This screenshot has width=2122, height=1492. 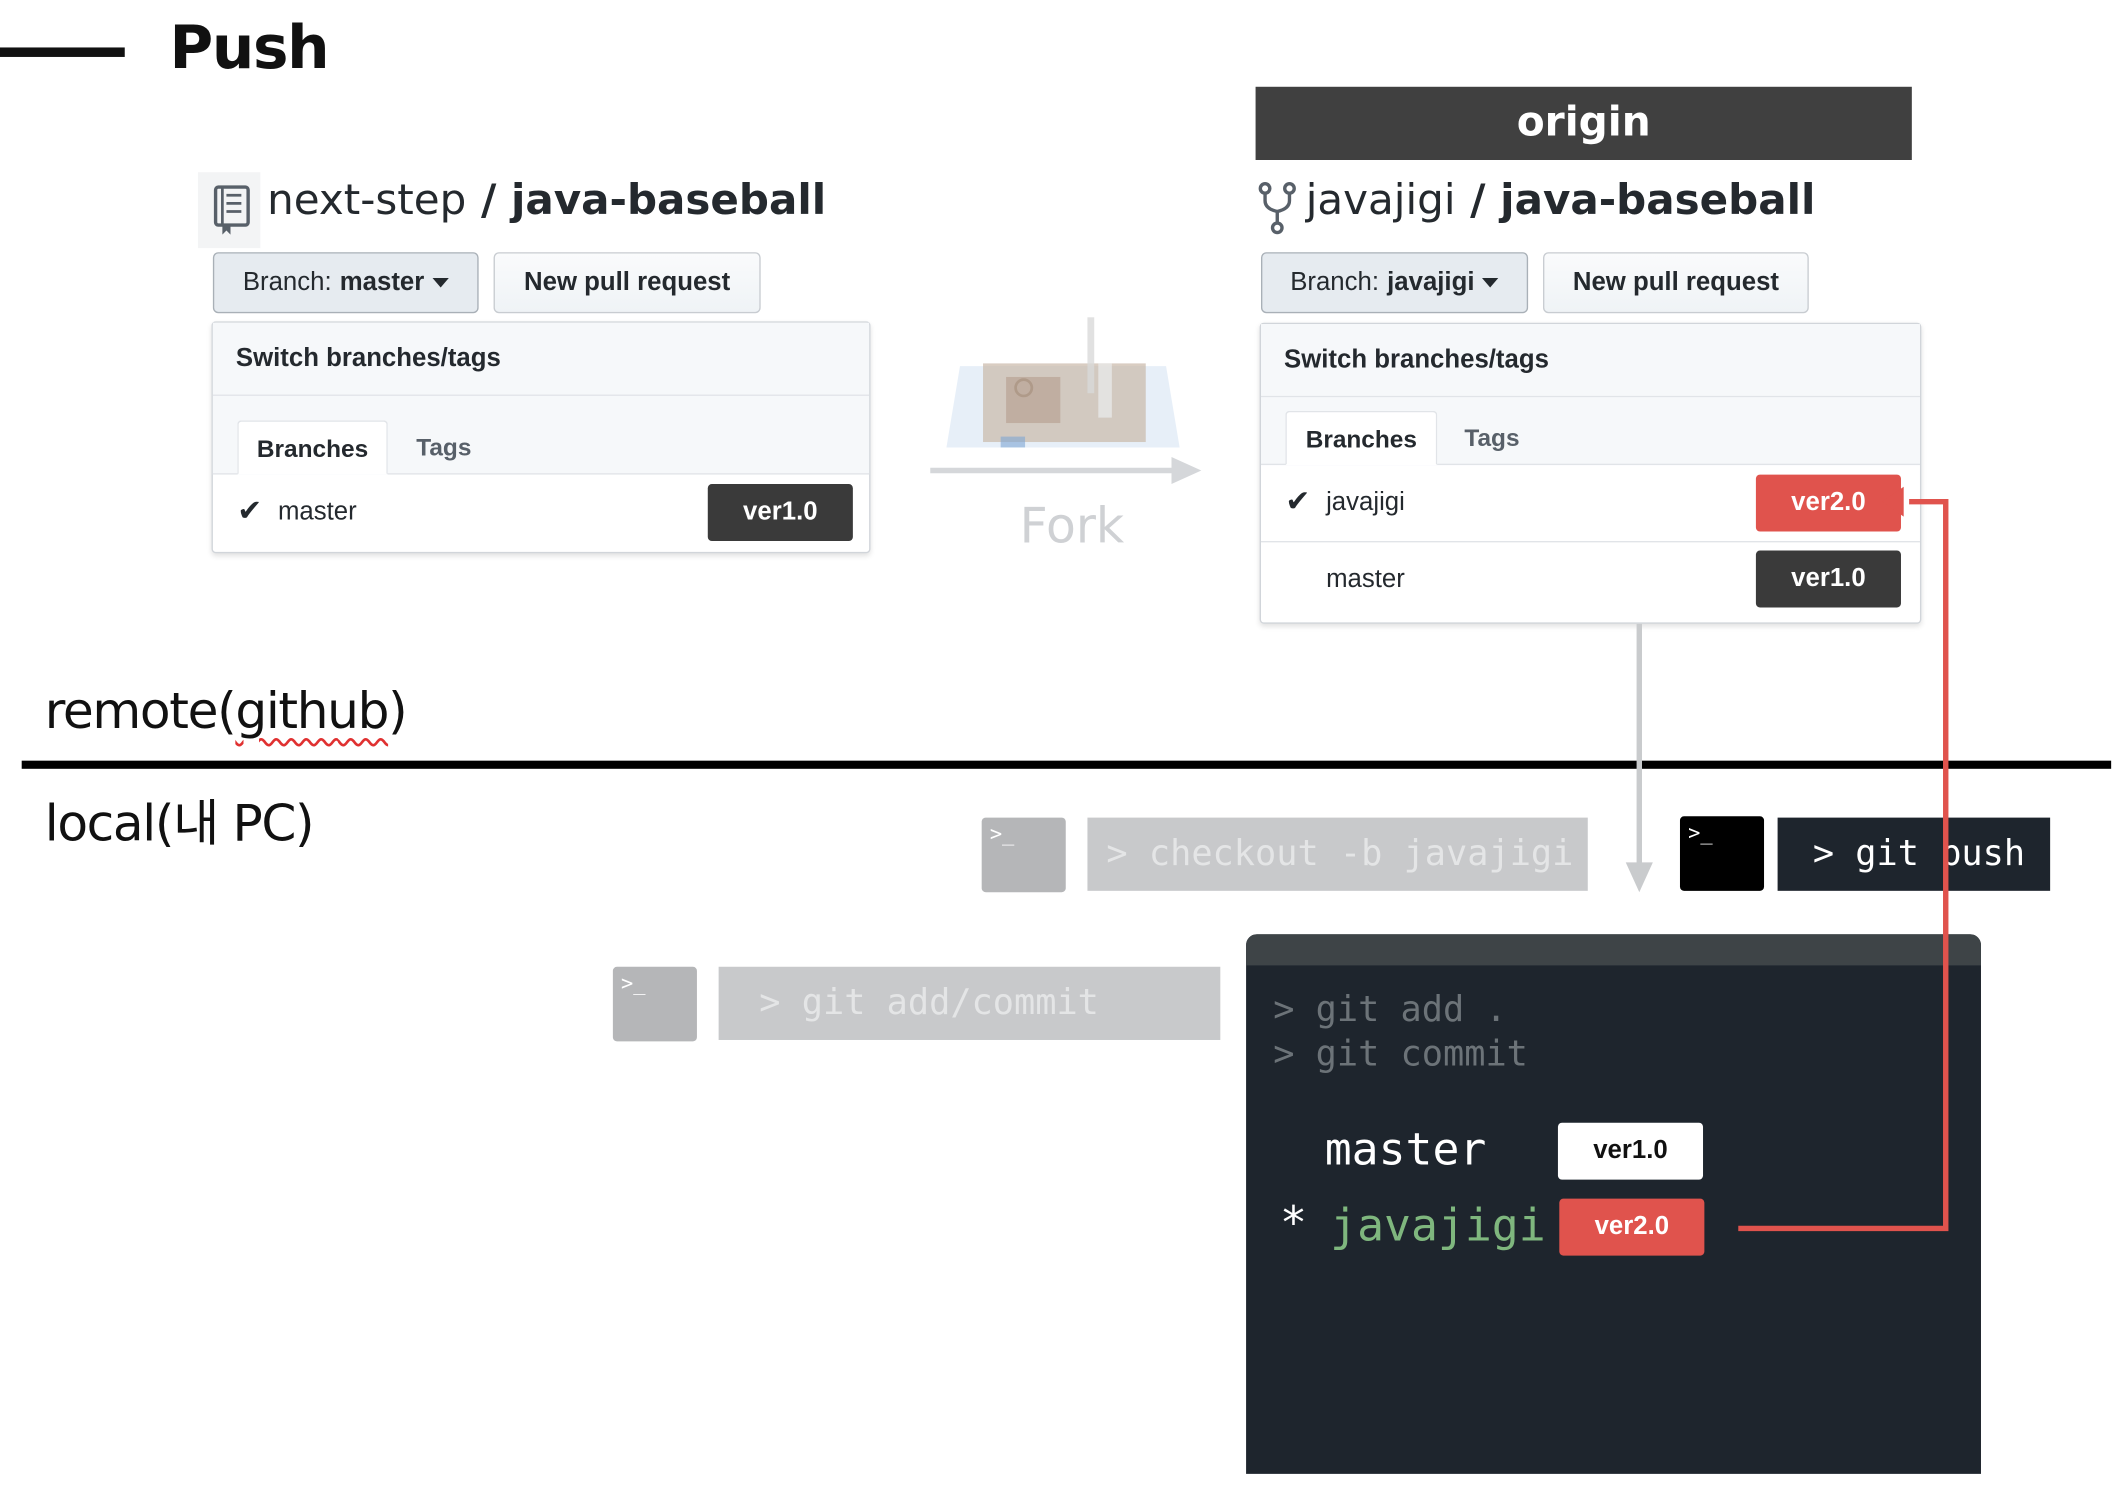 I want to click on checkout-down-arrow, so click(x=1639, y=758).